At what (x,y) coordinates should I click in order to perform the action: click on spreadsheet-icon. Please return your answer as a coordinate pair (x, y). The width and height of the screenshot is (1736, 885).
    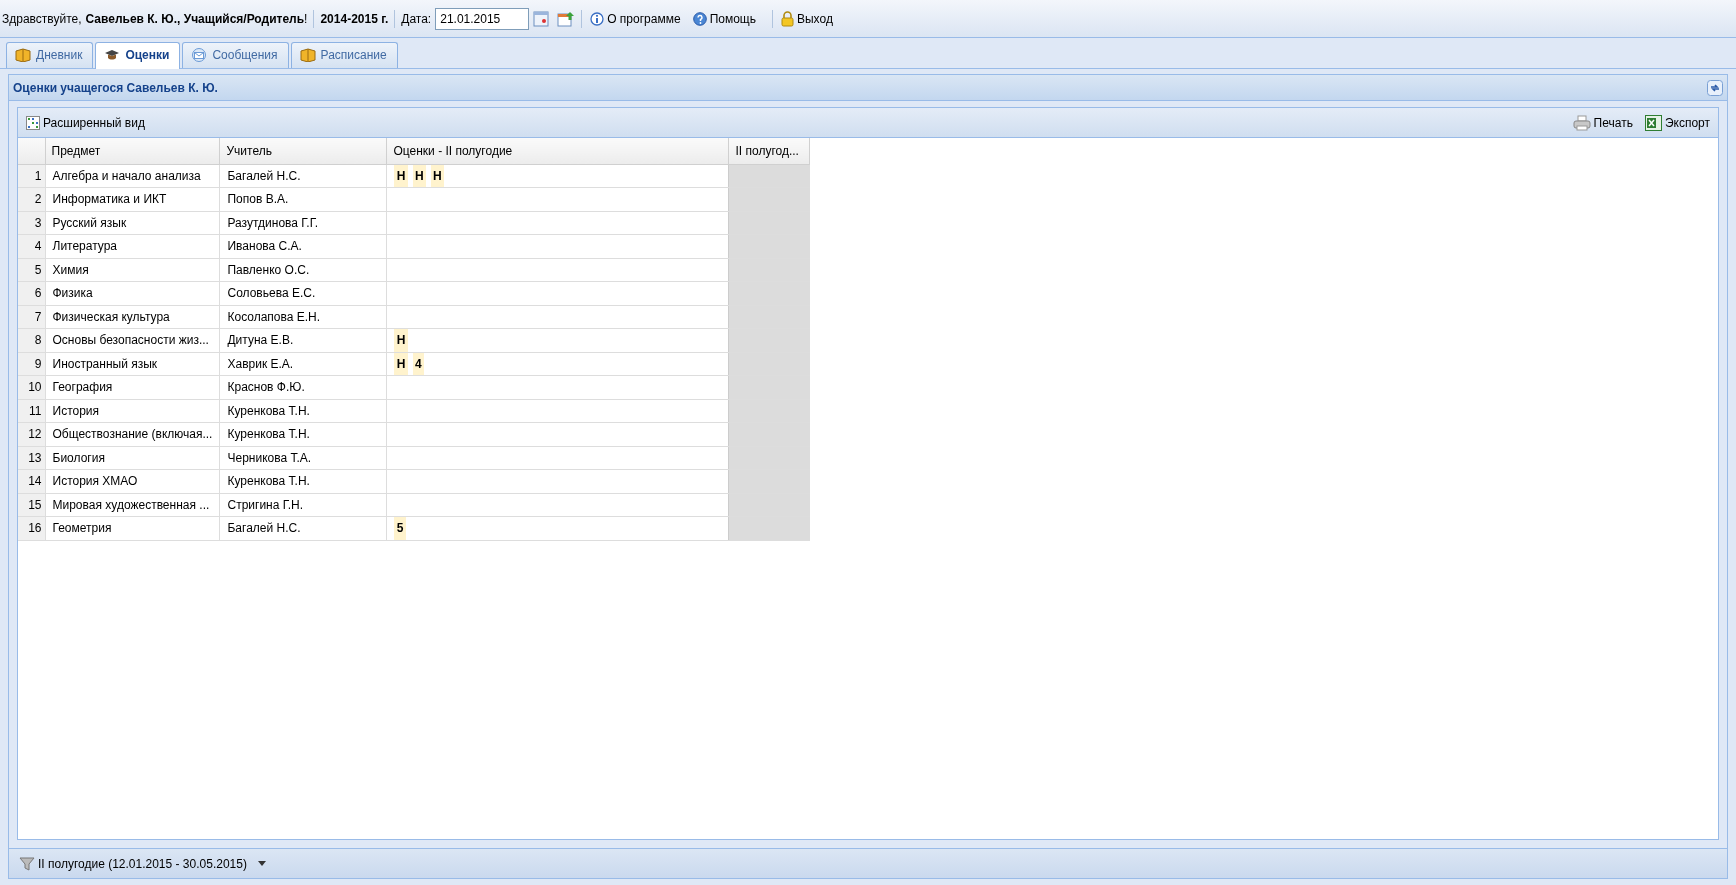
    Looking at the image, I should click on (1653, 122).